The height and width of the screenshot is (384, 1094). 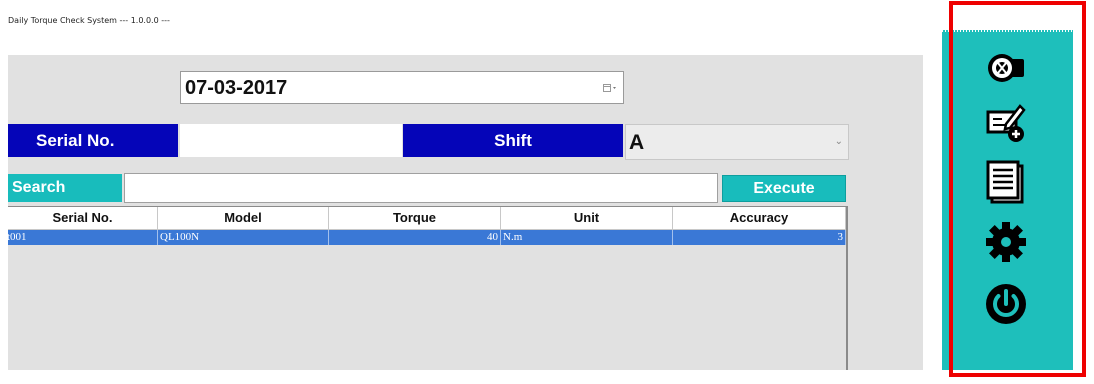 What do you see at coordinates (83, 218) in the screenshot?
I see `column-header-serial: Serial No.` at bounding box center [83, 218].